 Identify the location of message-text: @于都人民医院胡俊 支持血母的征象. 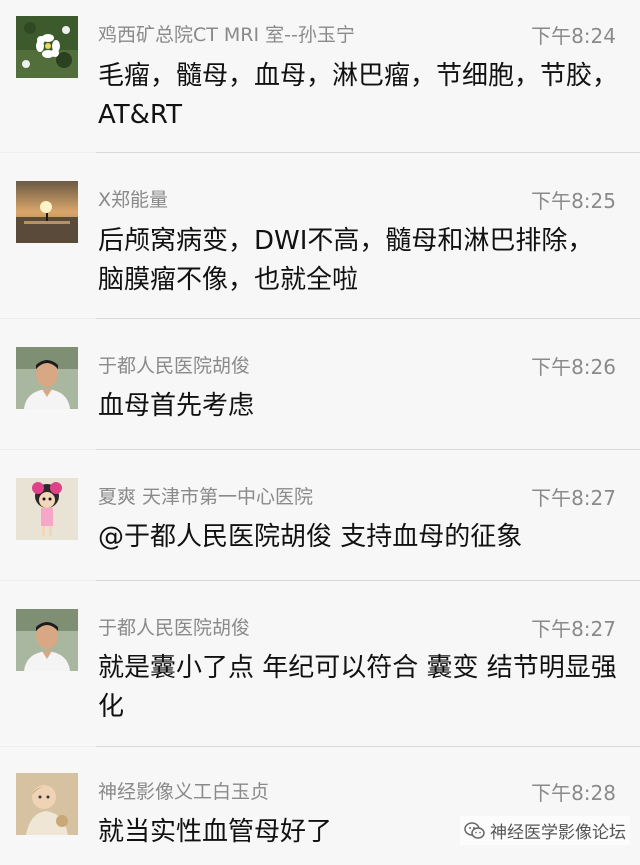
(310, 537).